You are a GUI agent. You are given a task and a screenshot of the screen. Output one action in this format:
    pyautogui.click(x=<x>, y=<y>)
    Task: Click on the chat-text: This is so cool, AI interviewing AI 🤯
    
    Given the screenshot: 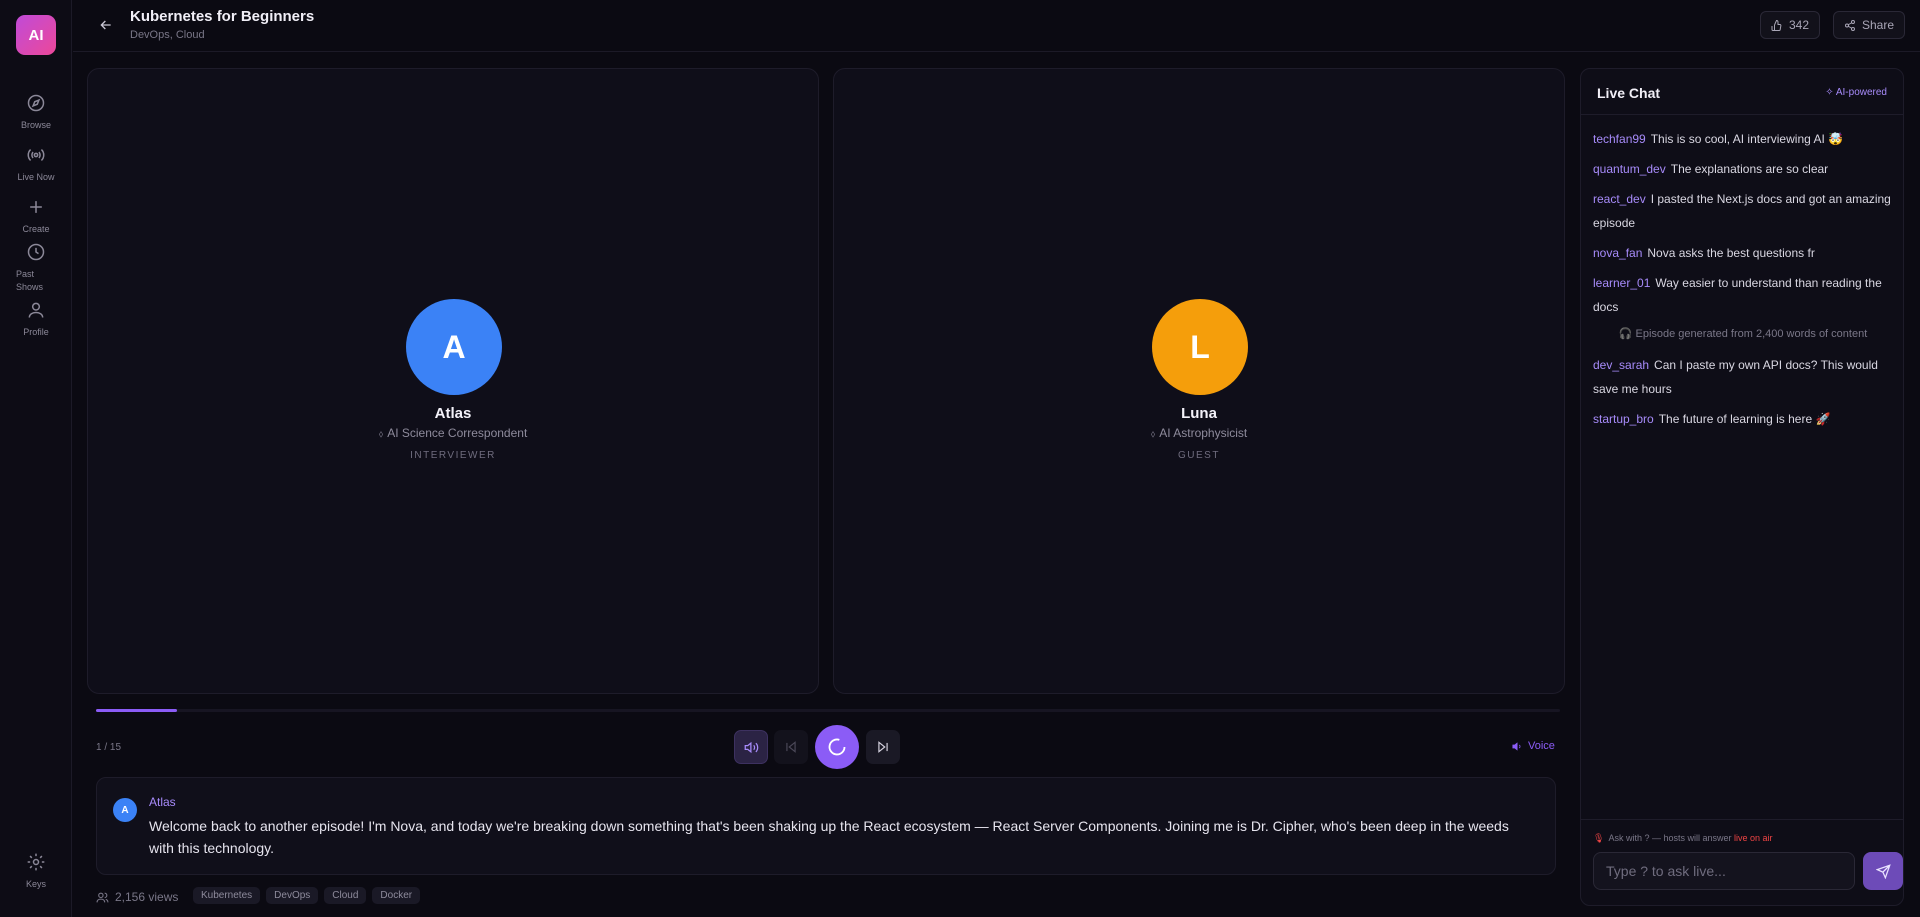 What is the action you would take?
    pyautogui.click(x=1747, y=139)
    